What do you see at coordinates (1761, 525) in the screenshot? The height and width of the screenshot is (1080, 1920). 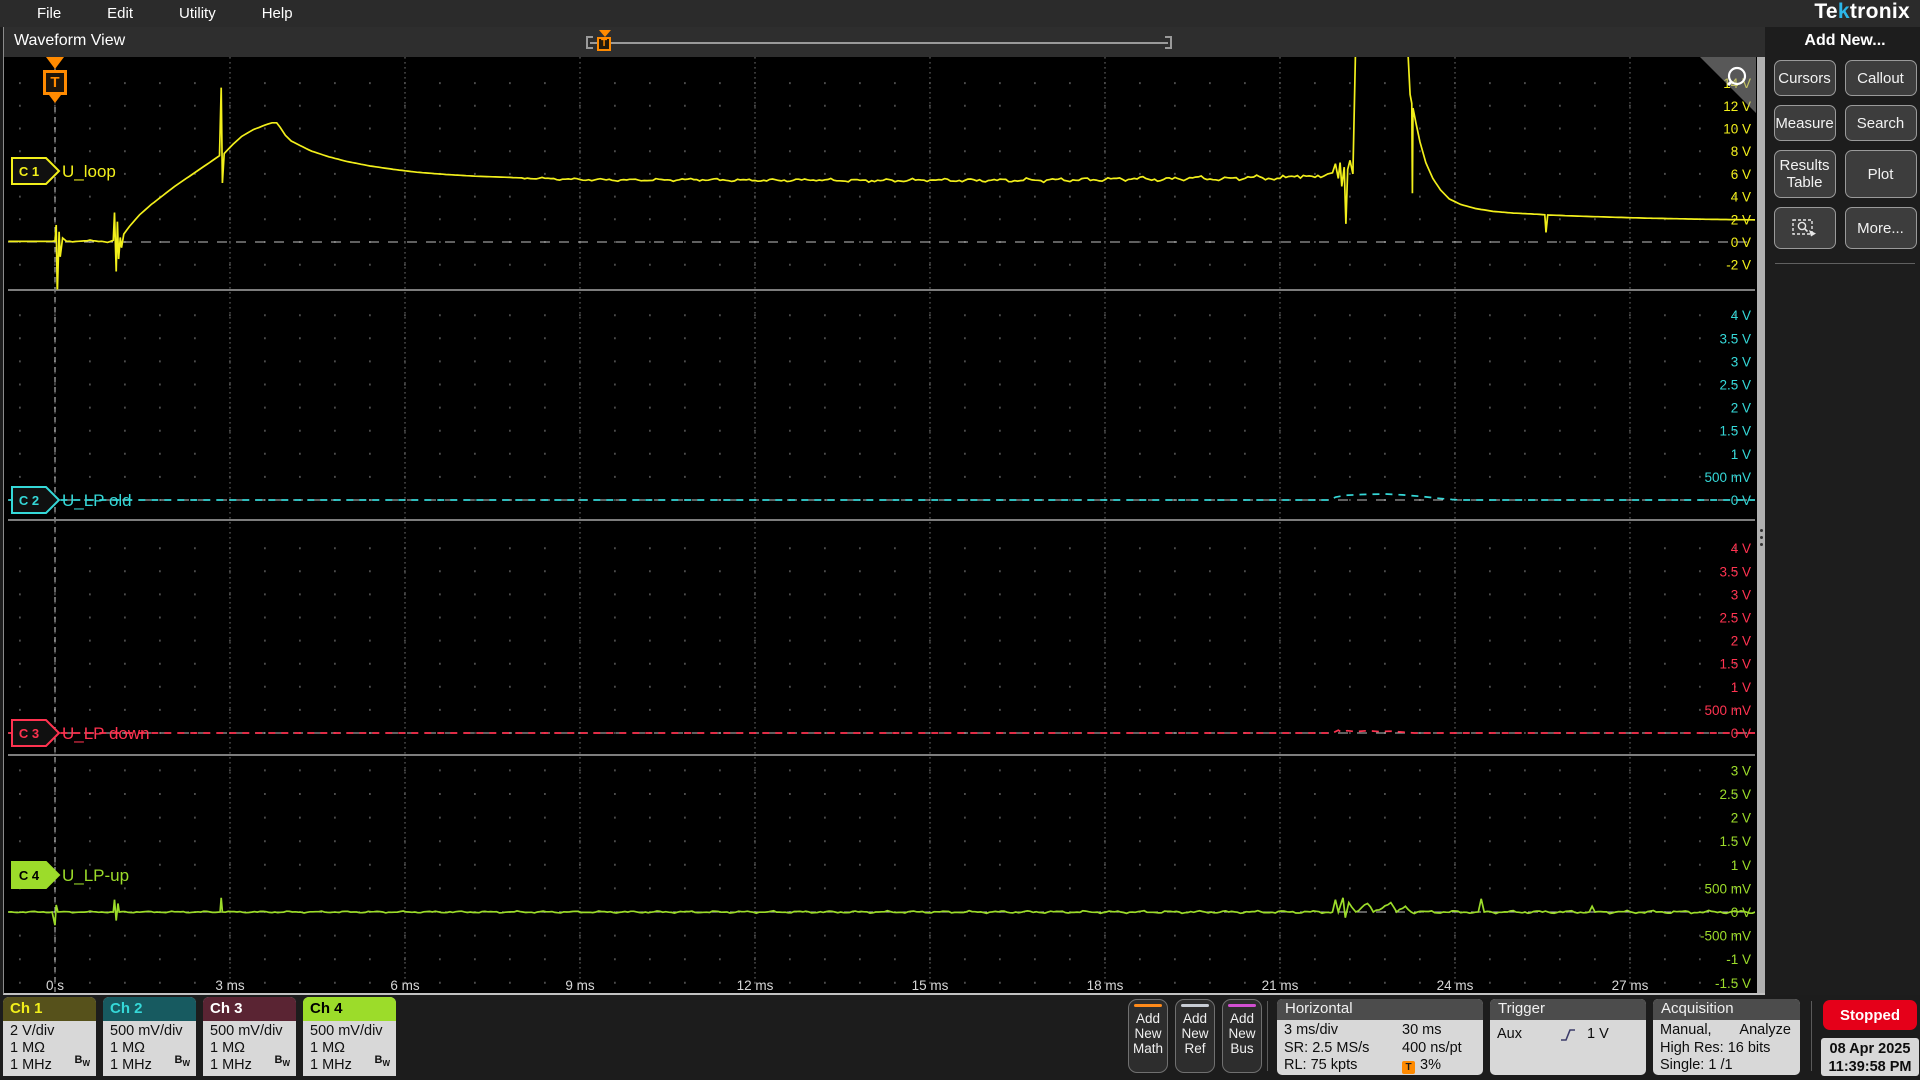 I see `slice-scroll-strip` at bounding box center [1761, 525].